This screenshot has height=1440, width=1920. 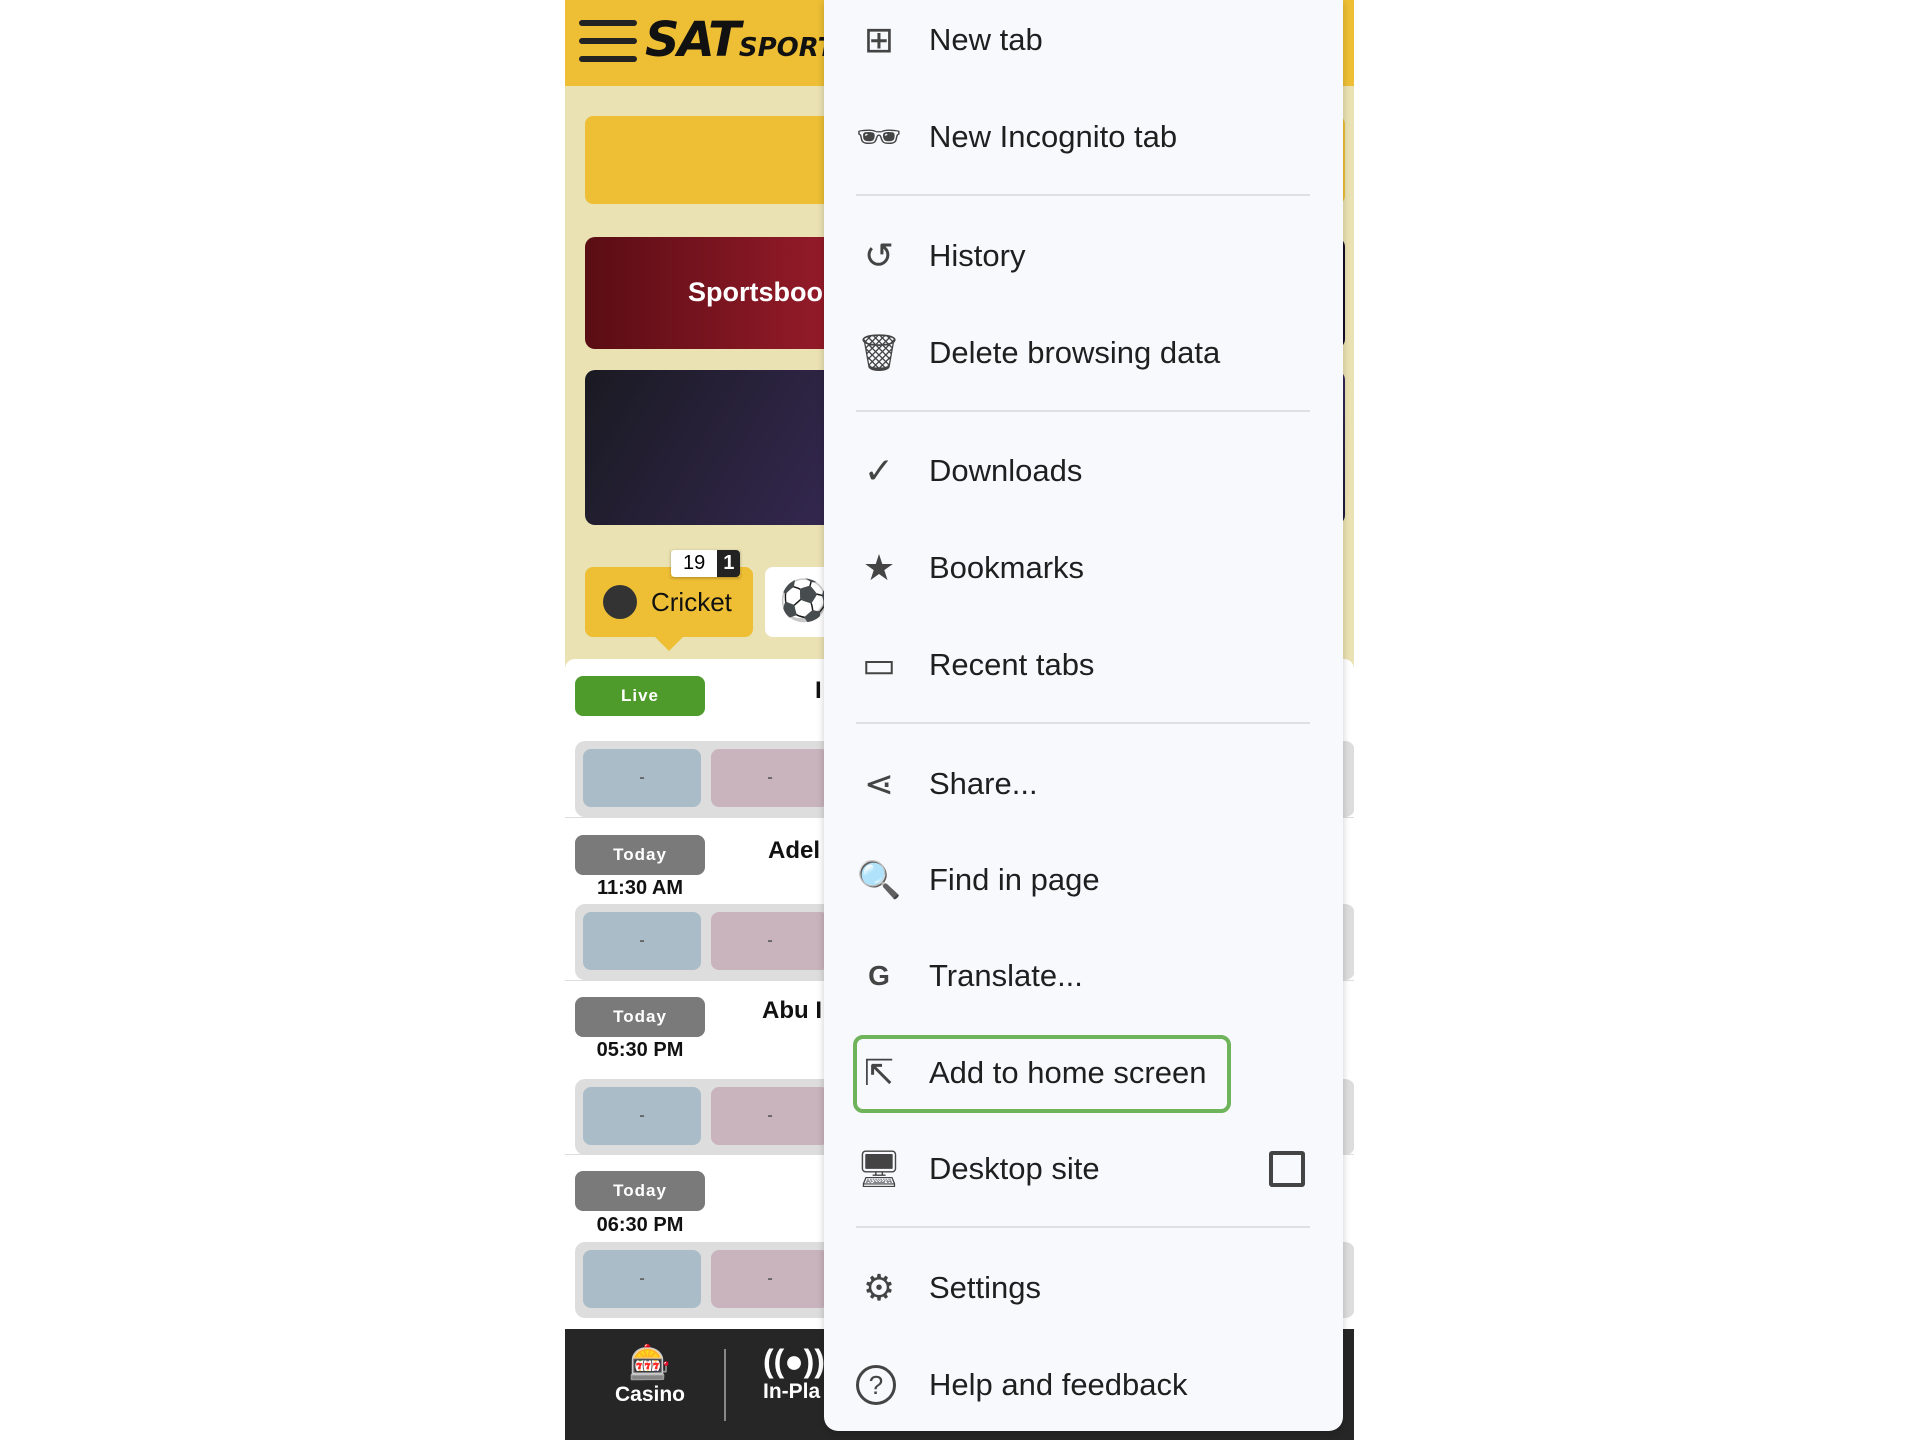 What do you see at coordinates (879, 352) in the screenshot?
I see `trash-icon: 🗑` at bounding box center [879, 352].